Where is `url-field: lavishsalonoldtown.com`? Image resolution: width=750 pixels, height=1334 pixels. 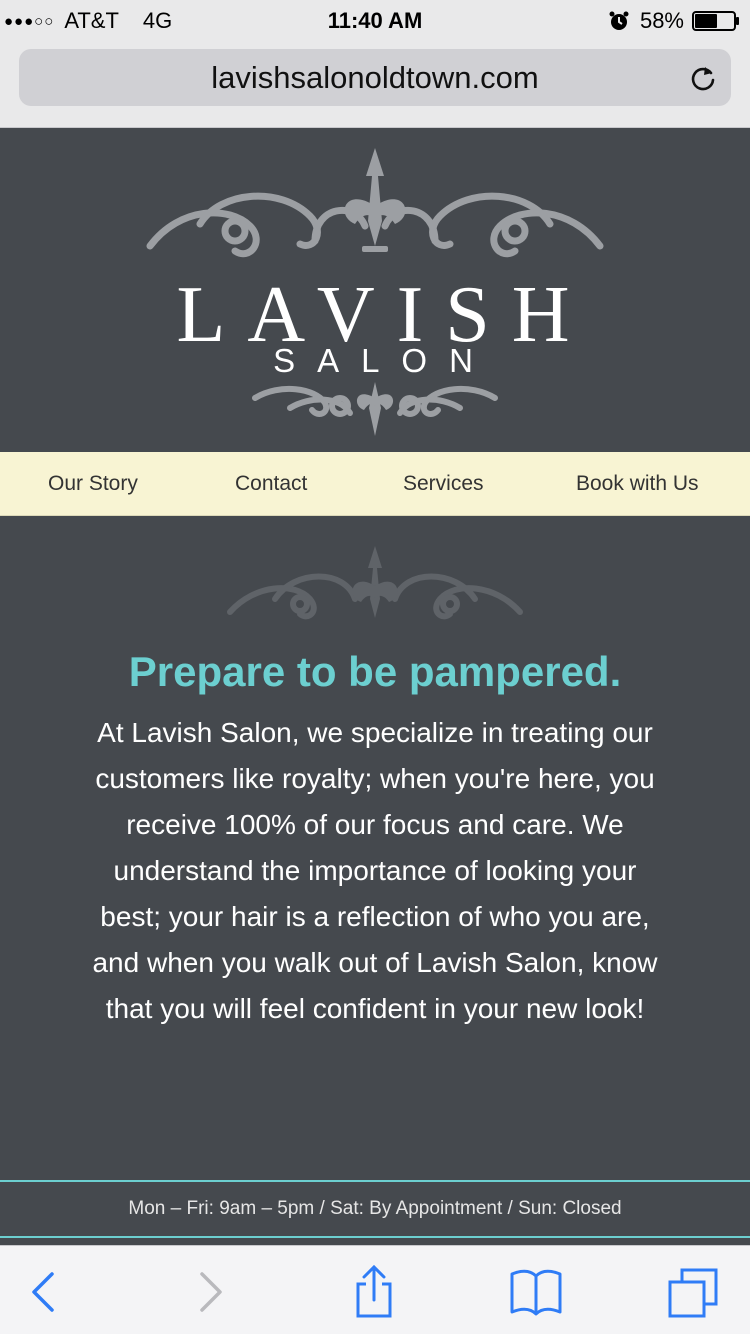
url-field: lavishsalonoldtown.com is located at coordinates (375, 77).